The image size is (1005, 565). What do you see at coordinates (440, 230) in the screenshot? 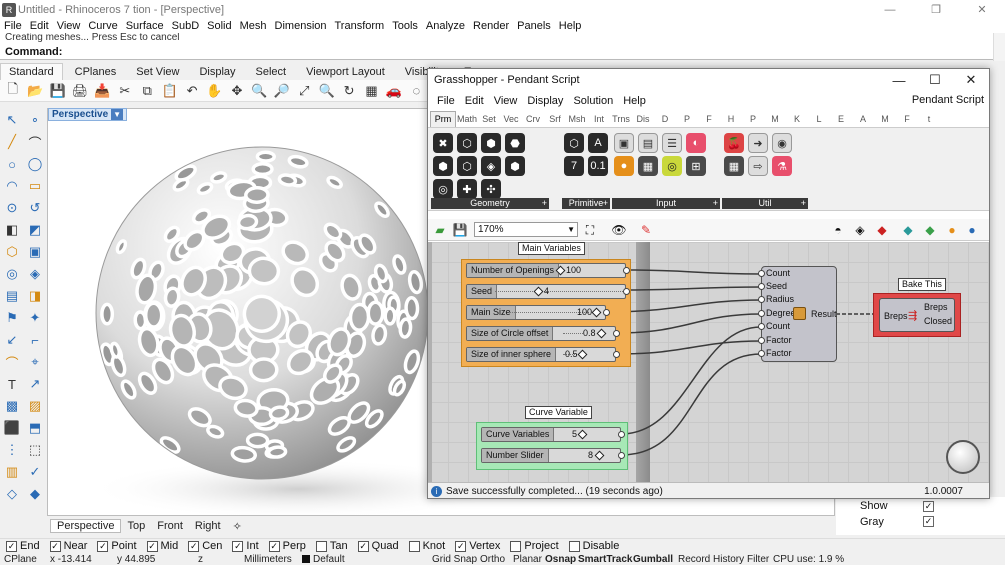
I see `open-file-icon: ▰` at bounding box center [440, 230].